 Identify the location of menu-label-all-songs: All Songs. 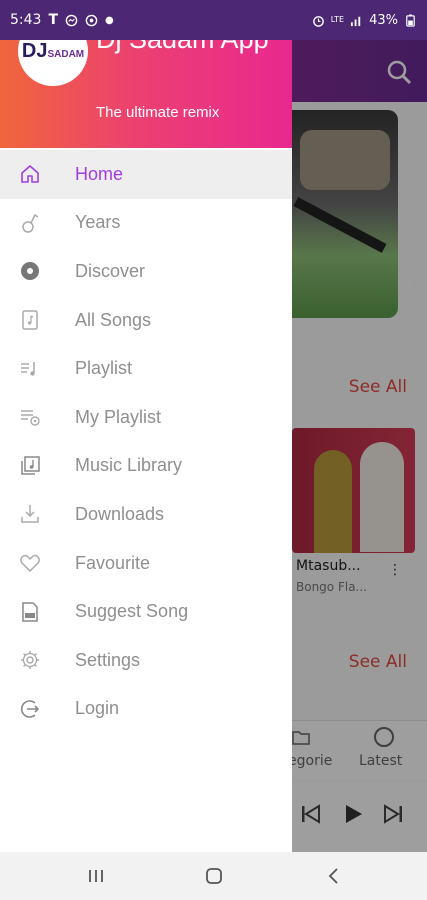
(113, 319).